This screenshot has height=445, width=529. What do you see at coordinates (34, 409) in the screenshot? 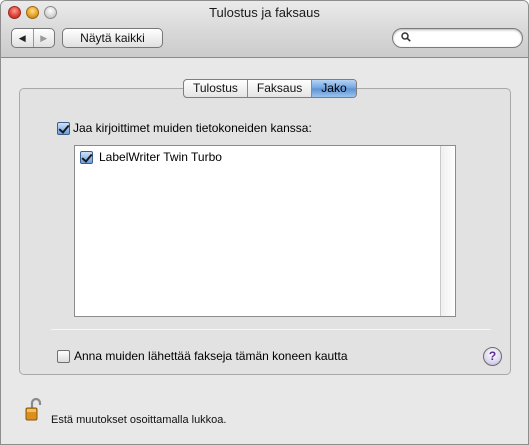
I see `lock-icon` at bounding box center [34, 409].